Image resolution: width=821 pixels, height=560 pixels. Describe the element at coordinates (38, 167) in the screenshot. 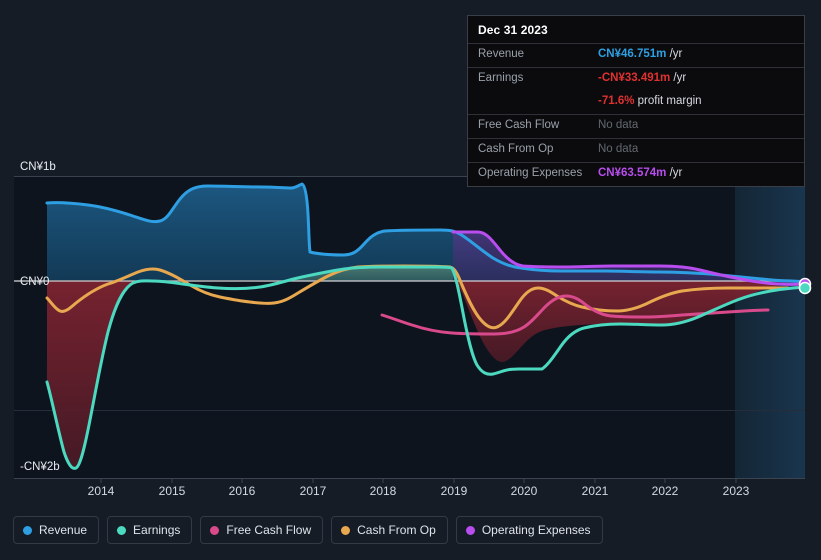

I see `y-axis-label-1b: CN¥1b` at that location.